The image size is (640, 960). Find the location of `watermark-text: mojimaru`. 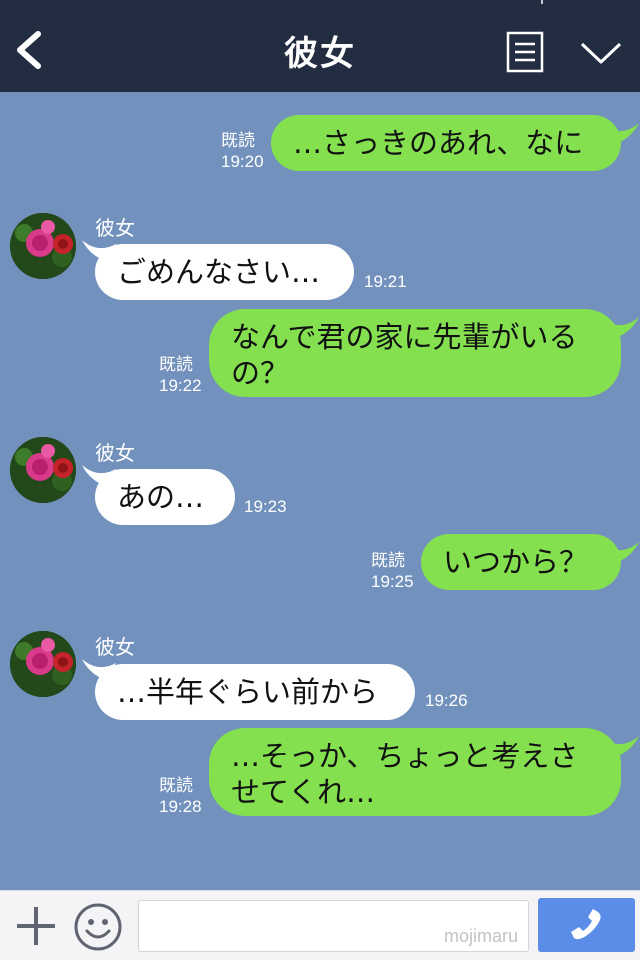

watermark-text: mojimaru is located at coordinates (480, 936).